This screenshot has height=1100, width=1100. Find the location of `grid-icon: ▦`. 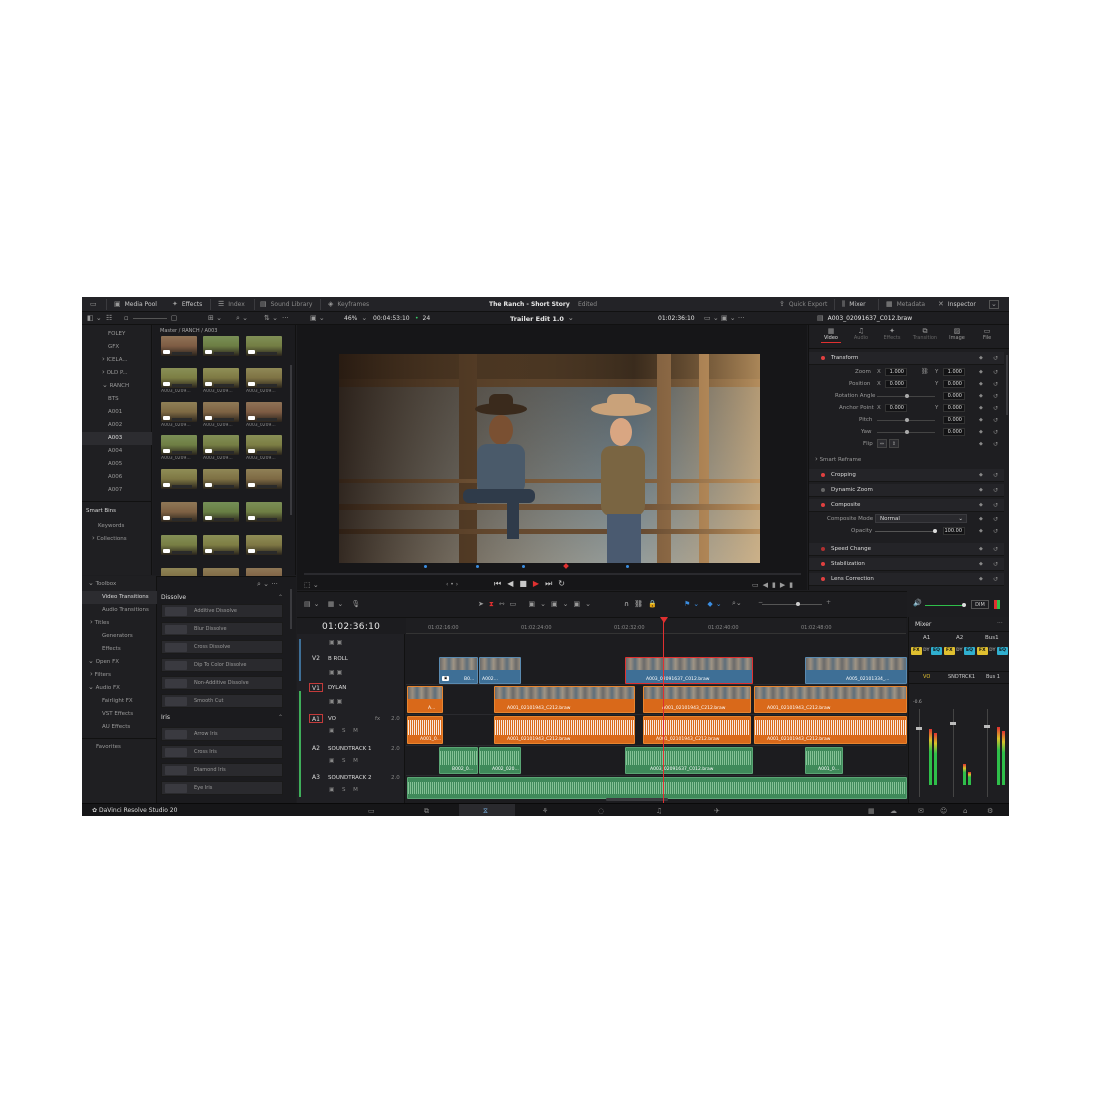

grid-icon: ▦ is located at coordinates (871, 811).